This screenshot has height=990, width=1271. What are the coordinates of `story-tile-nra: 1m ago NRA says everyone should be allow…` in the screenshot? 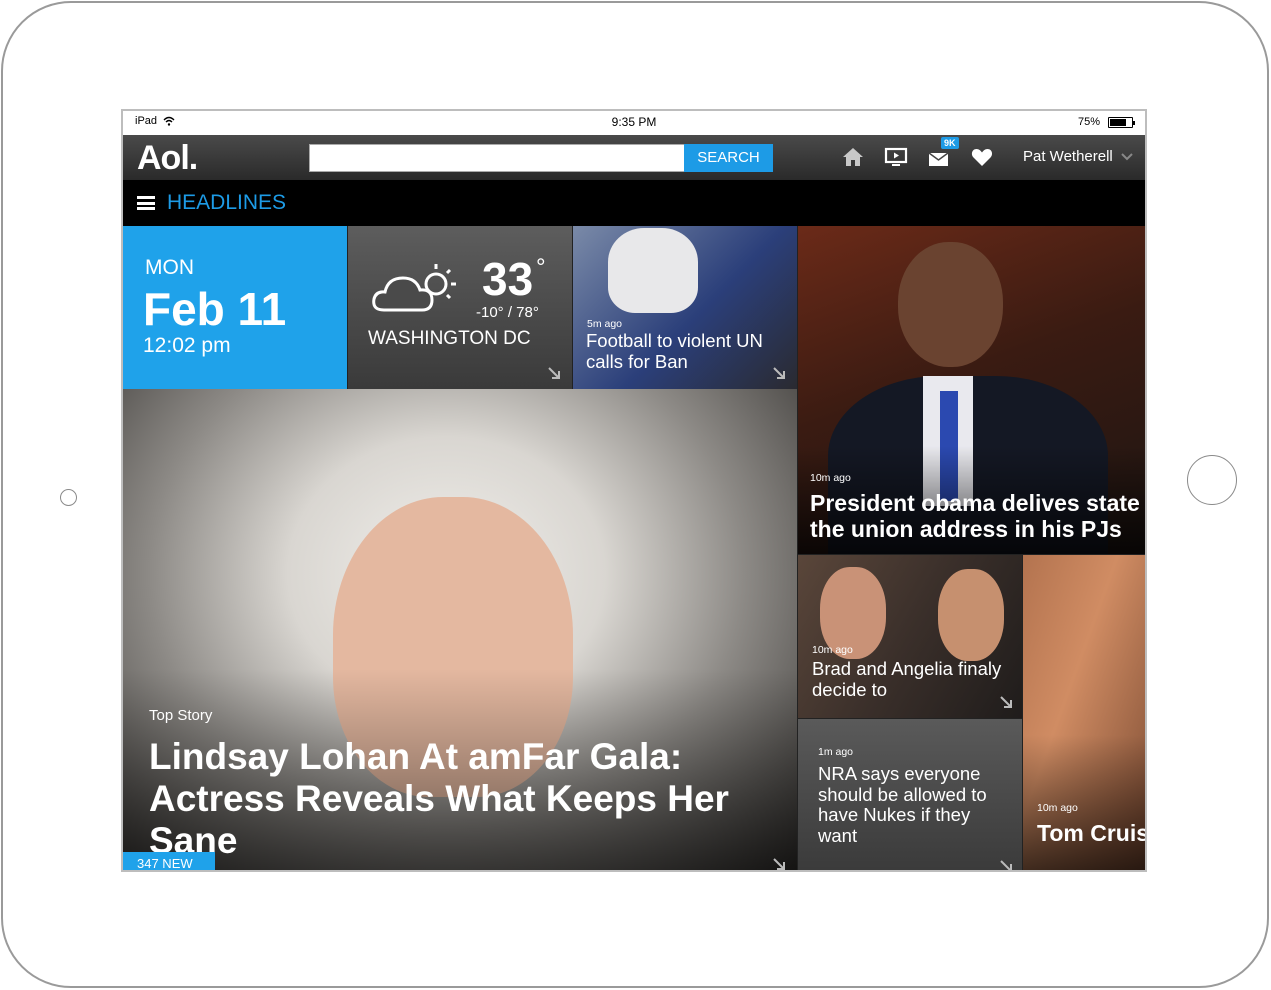 It's located at (909, 795).